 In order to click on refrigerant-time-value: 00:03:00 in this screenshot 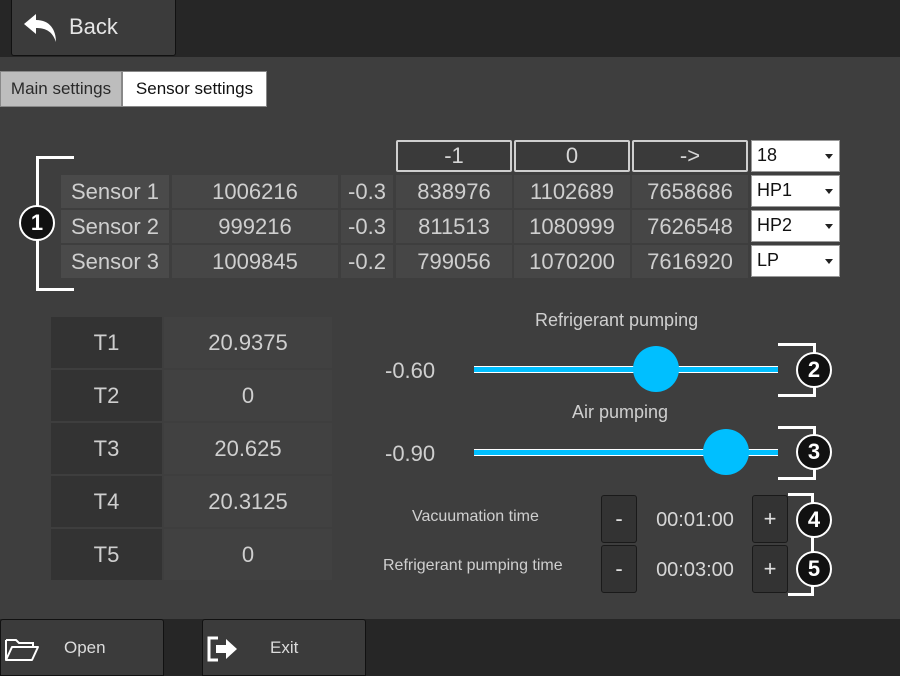, I will do `click(695, 570)`.